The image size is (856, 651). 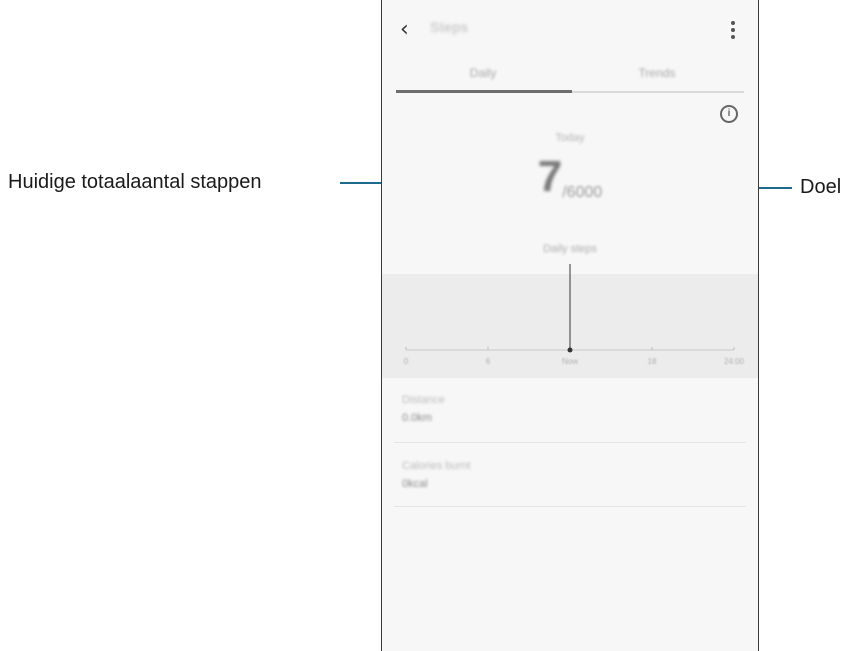 I want to click on steps-count: 7, so click(x=550, y=176).